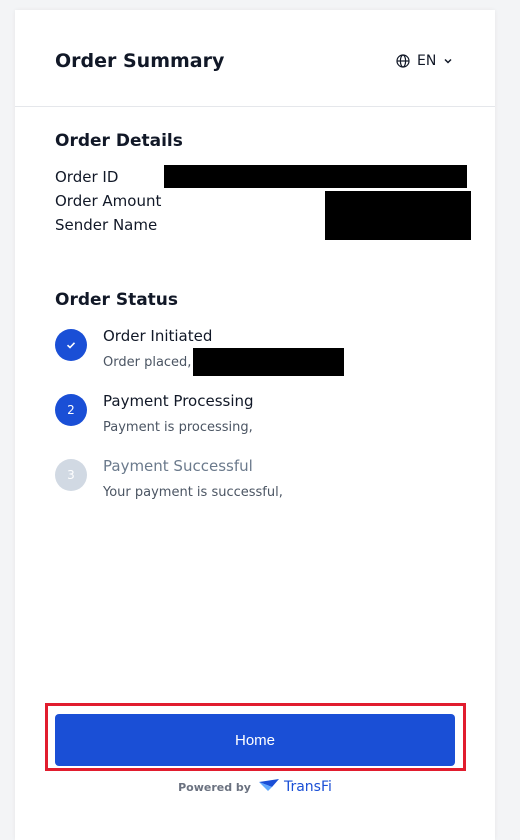  I want to click on order-status-title: Order Status, so click(117, 300).